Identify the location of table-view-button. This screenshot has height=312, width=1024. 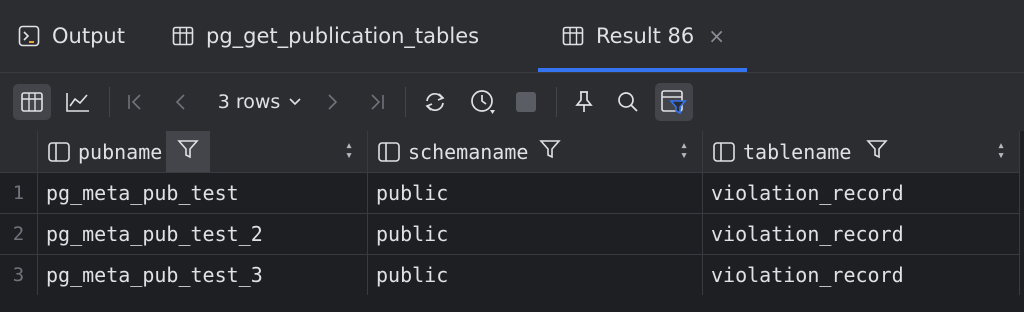
(32, 102).